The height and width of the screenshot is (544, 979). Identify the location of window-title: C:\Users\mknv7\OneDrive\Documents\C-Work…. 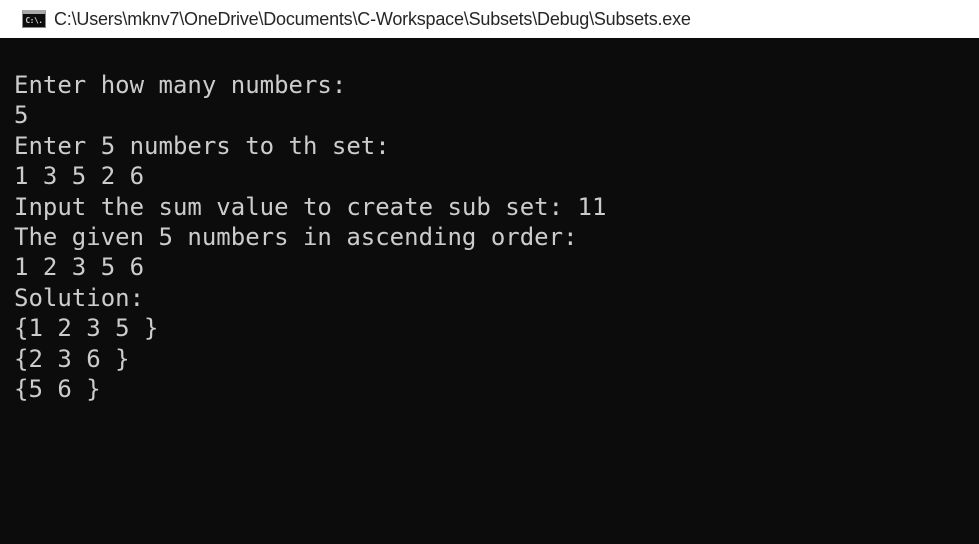
(372, 18).